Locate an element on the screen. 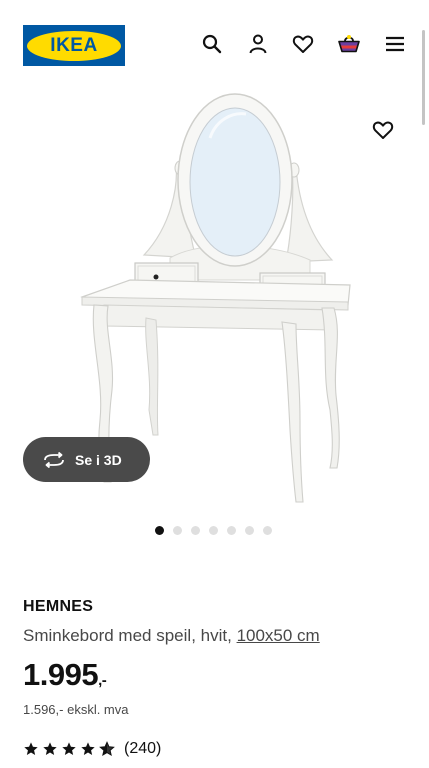 This screenshot has width=429, height=768. product-rating: (240) is located at coordinates (92, 749).